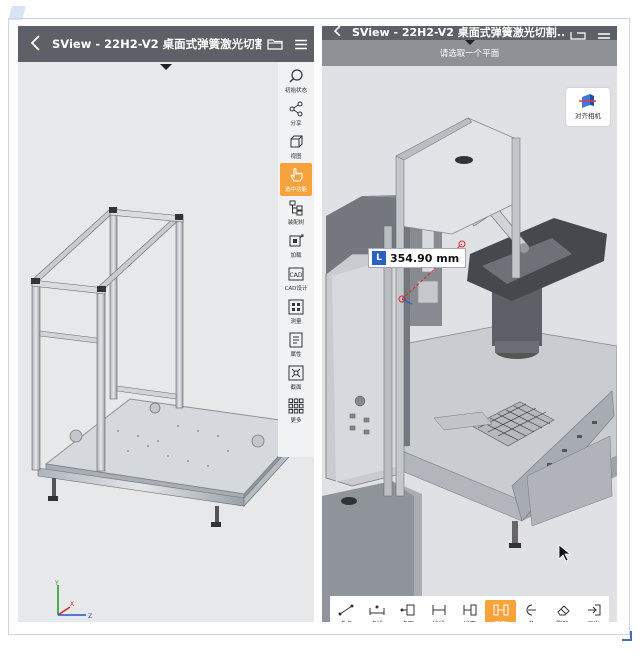 Image resolution: width=640 pixels, height=655 pixels. What do you see at coordinates (296, 141) in the screenshot?
I see `view-cube-icon` at bounding box center [296, 141].